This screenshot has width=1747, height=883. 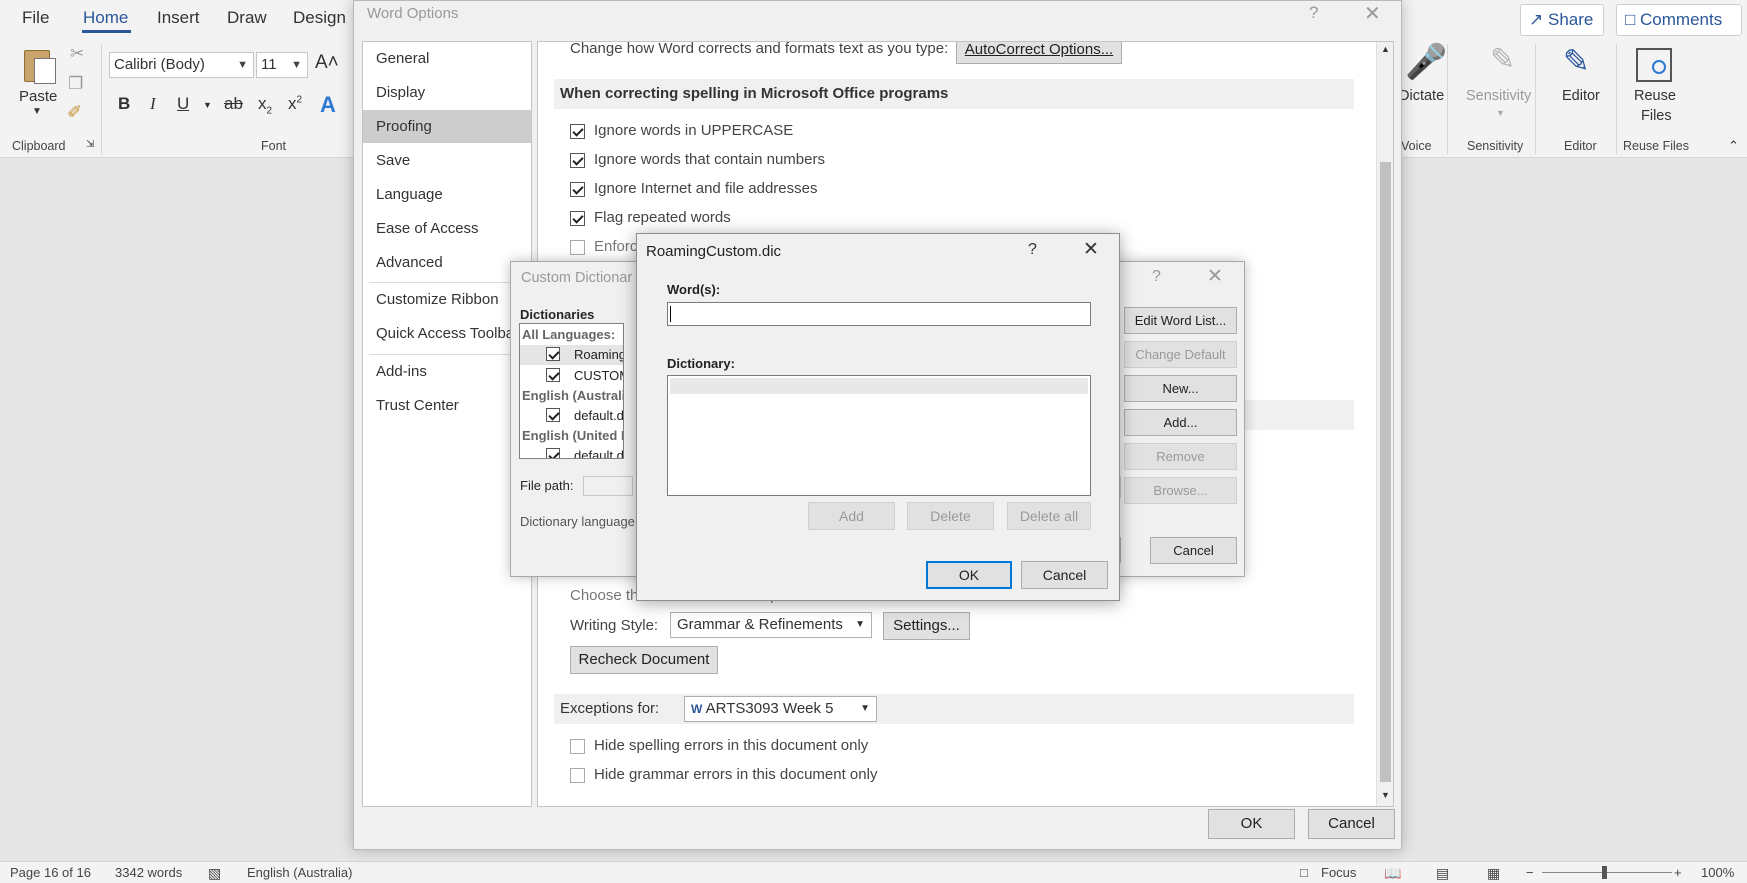 I want to click on nav-item-quick-access-toolbar: Quick Access Toolbar, so click(x=447, y=333).